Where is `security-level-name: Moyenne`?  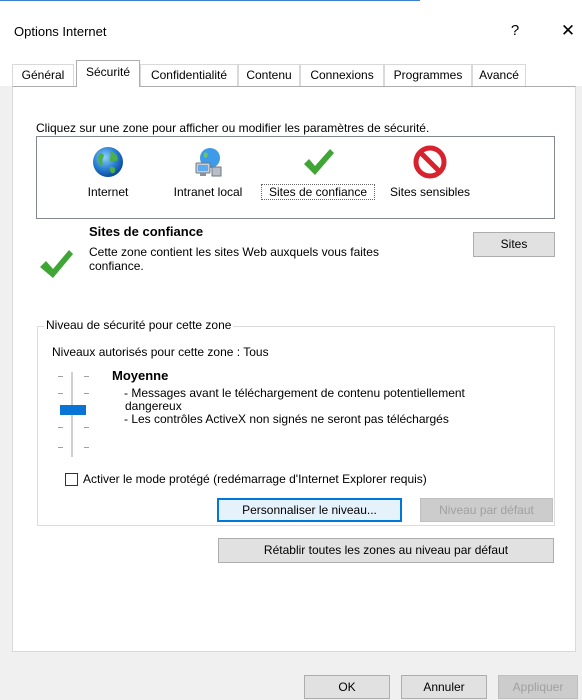
security-level-name: Moyenne is located at coordinates (140, 375).